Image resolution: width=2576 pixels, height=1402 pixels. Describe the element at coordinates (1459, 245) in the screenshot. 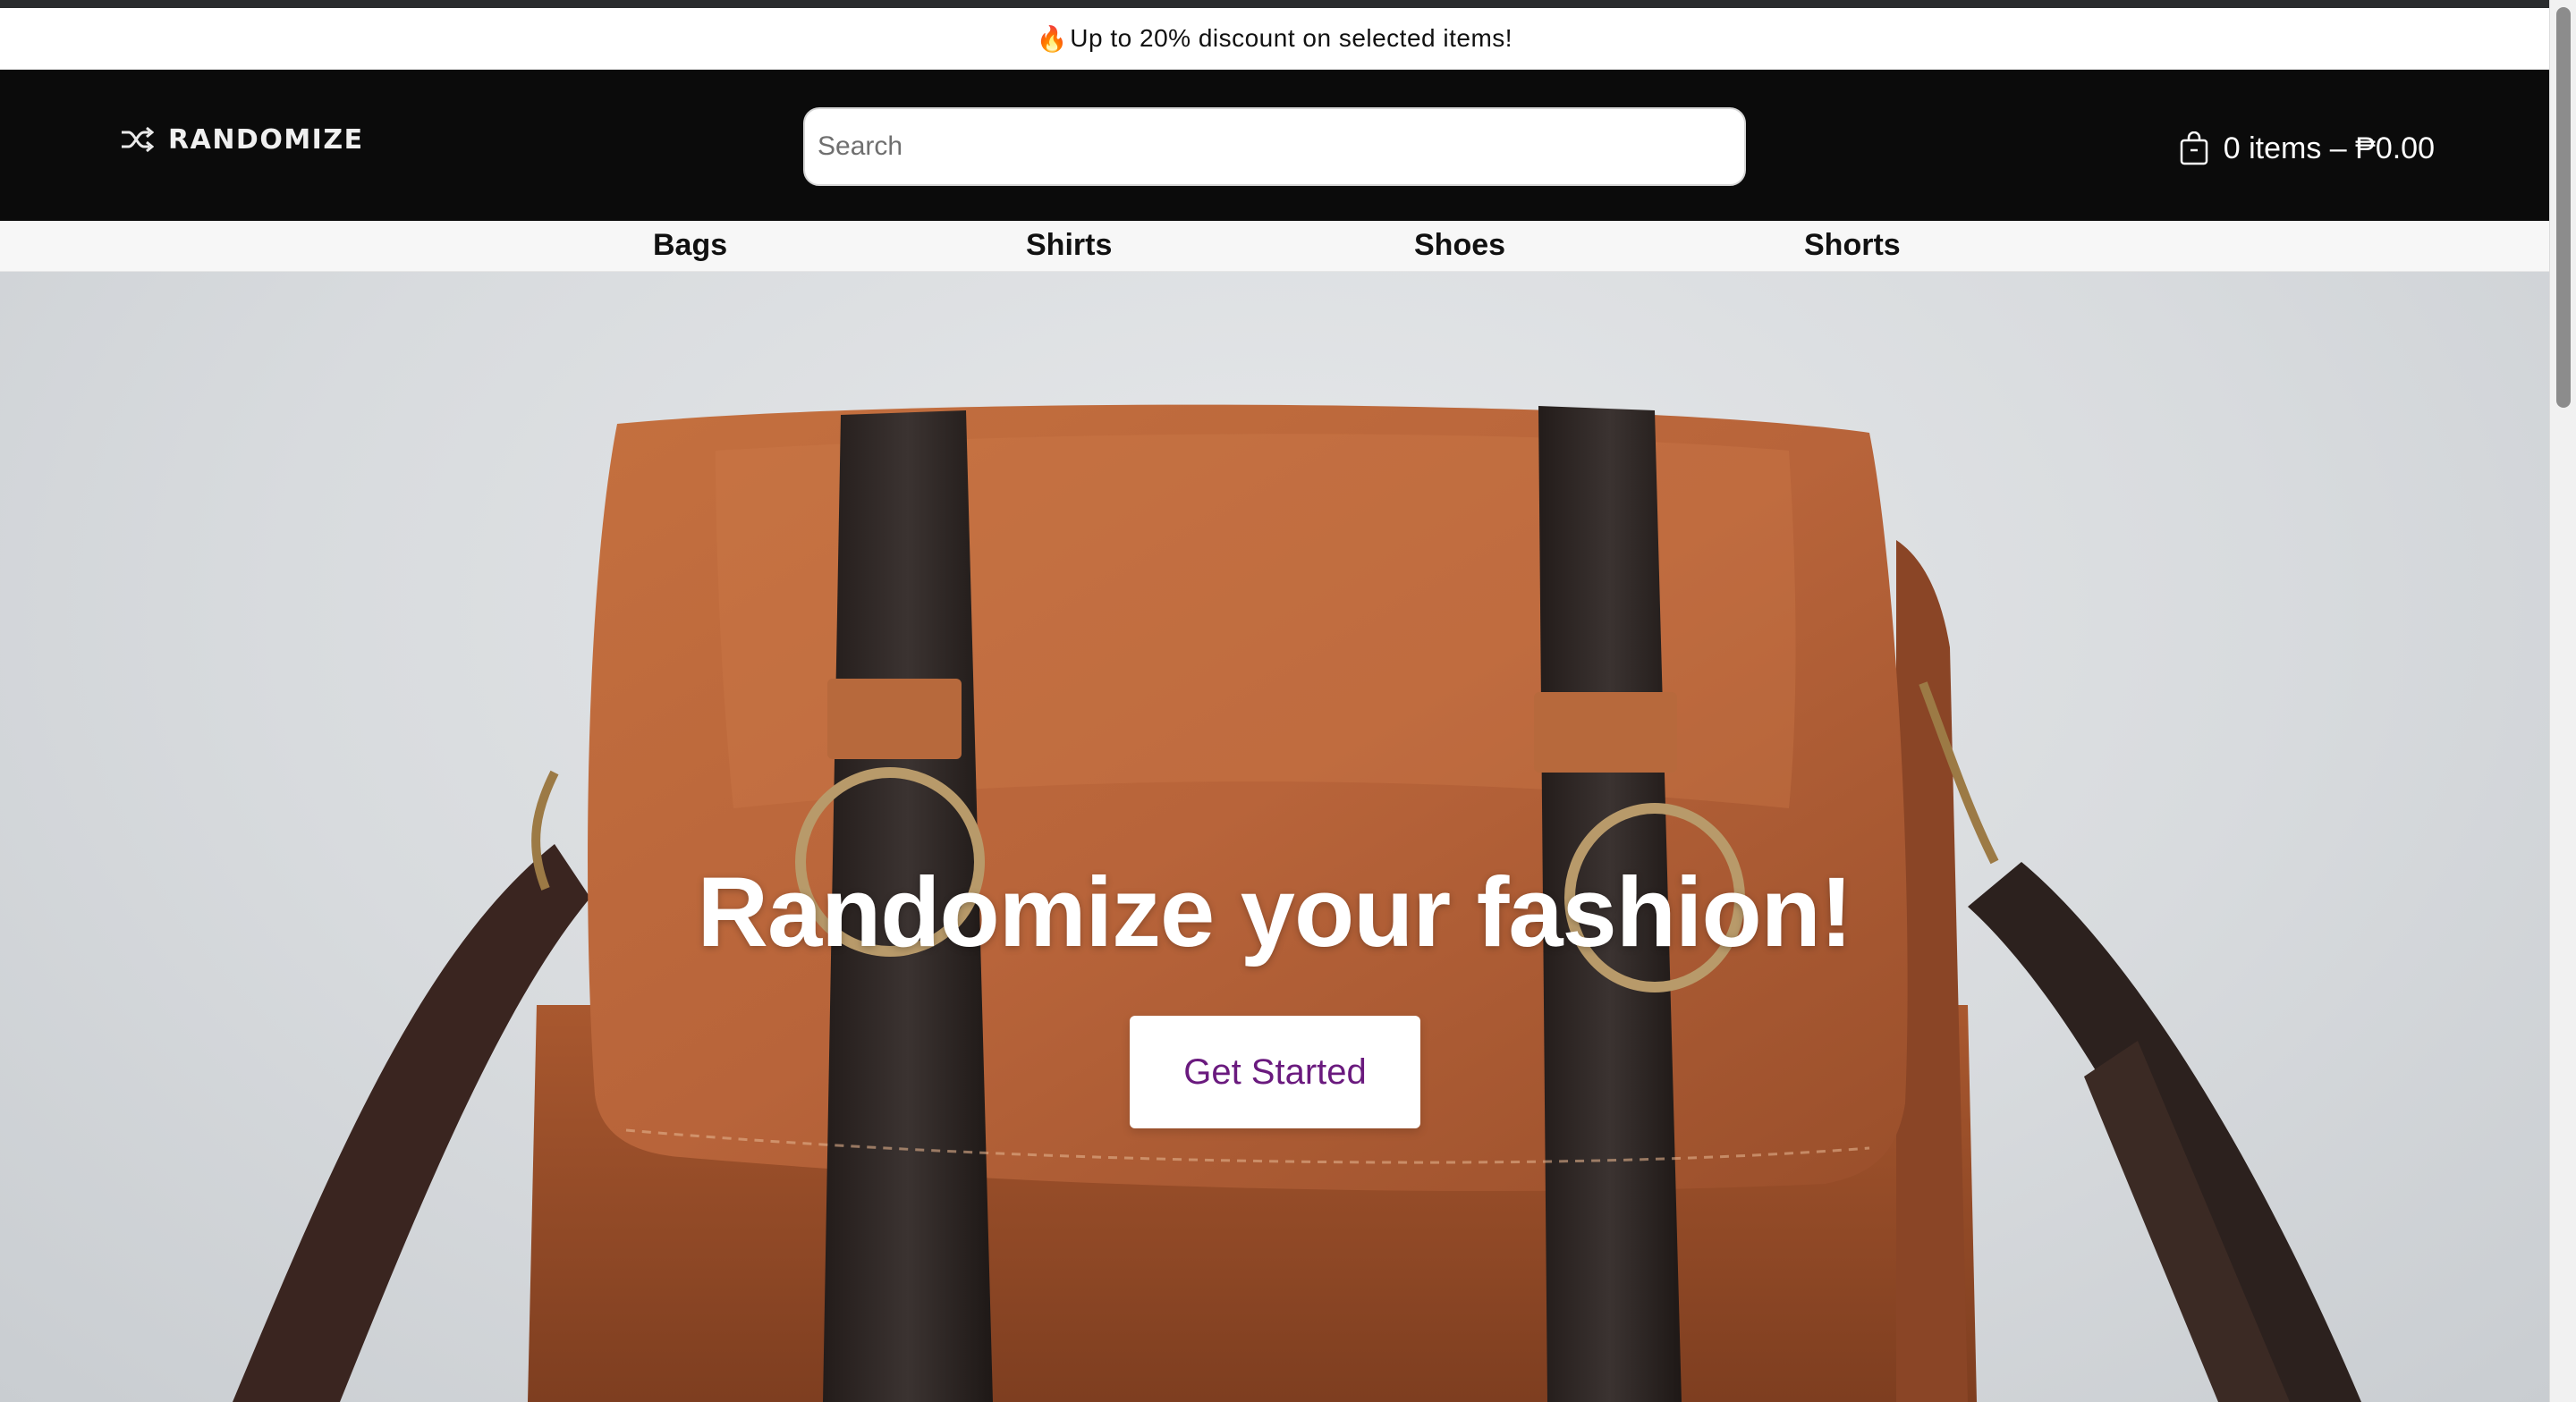

I see `nav-item-shoes: Shoes` at that location.